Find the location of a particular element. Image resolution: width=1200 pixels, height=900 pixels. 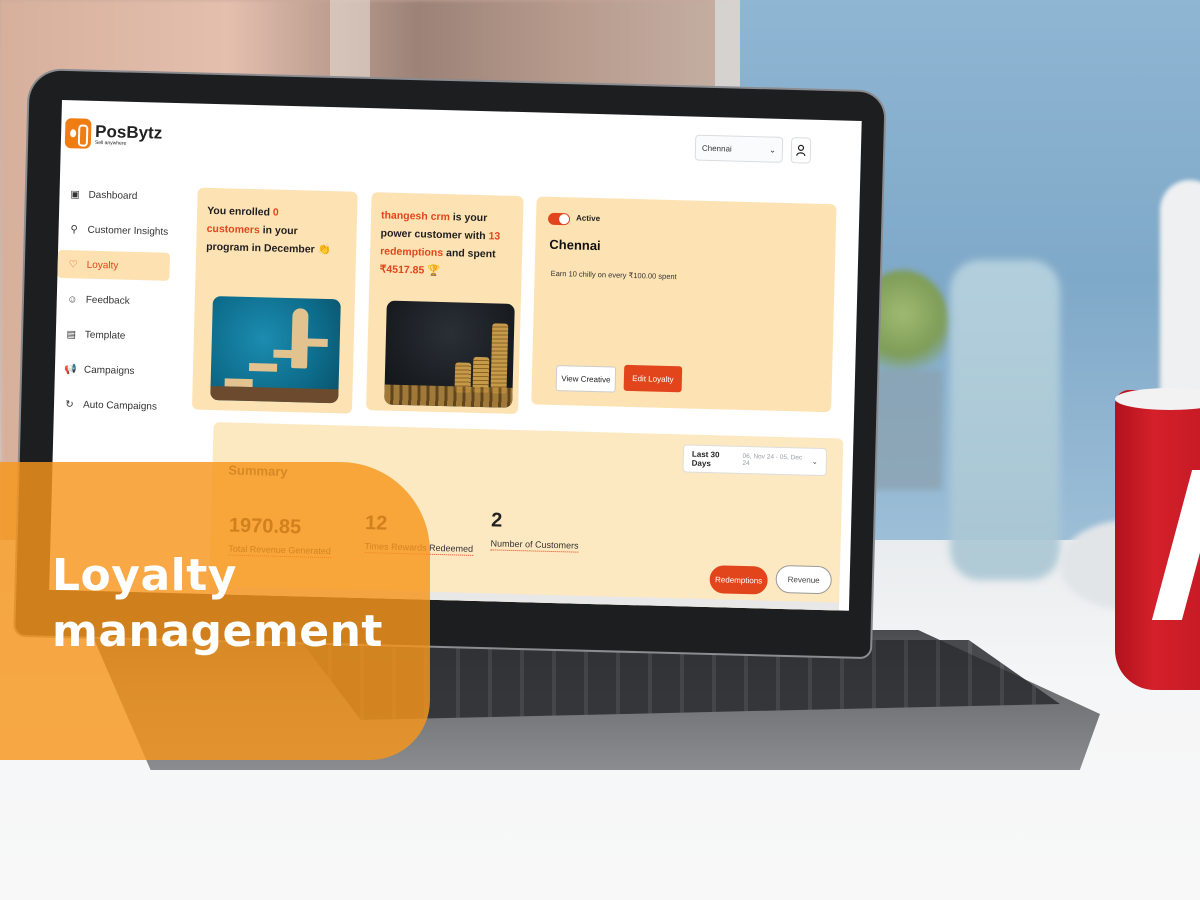

posbytz-logo-icon is located at coordinates (78, 133).